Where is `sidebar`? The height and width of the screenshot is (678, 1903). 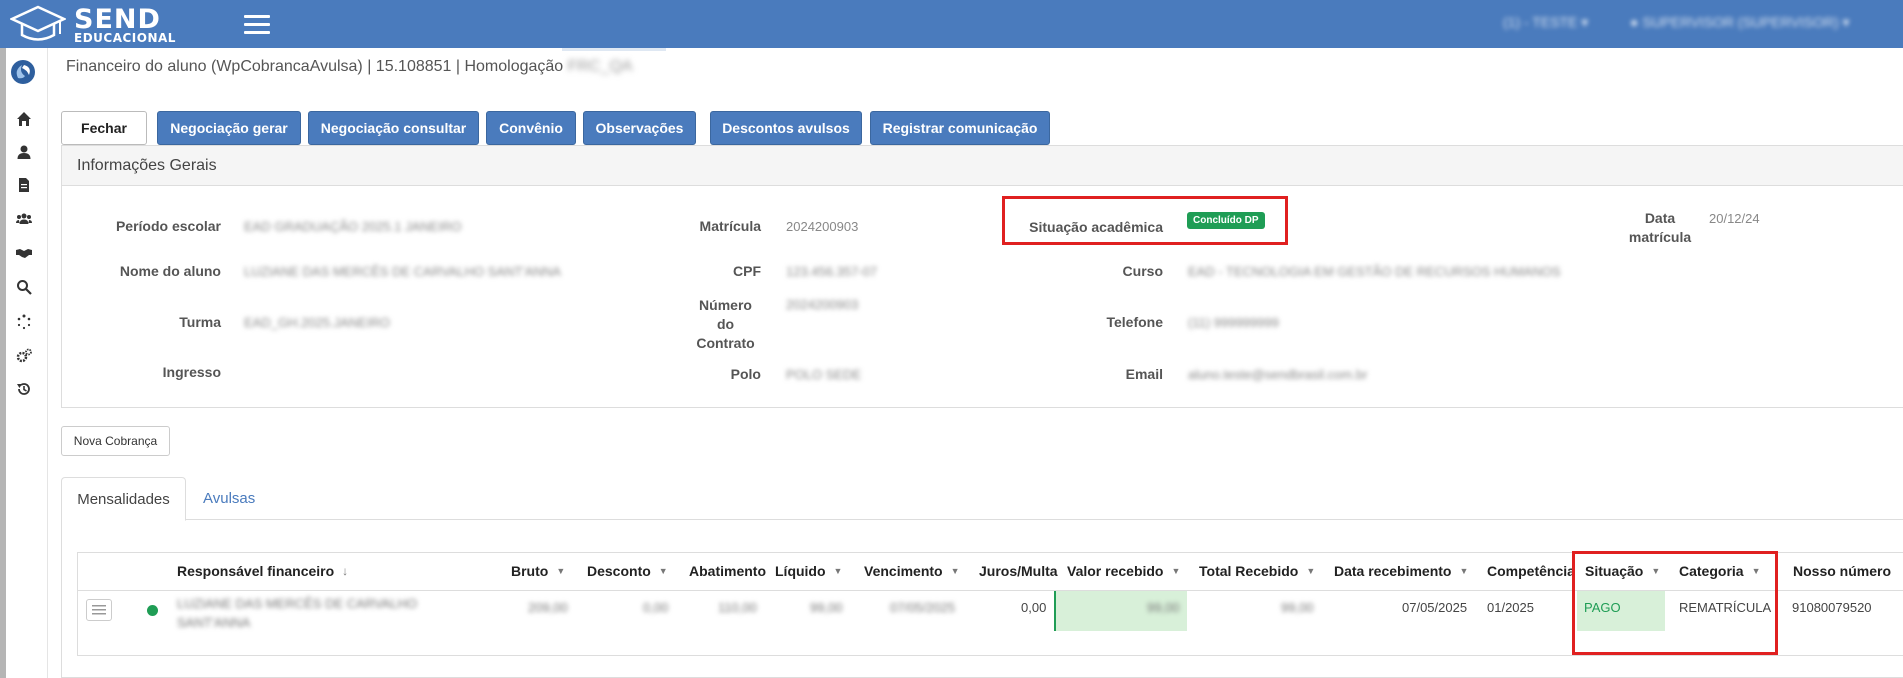 sidebar is located at coordinates (24, 363).